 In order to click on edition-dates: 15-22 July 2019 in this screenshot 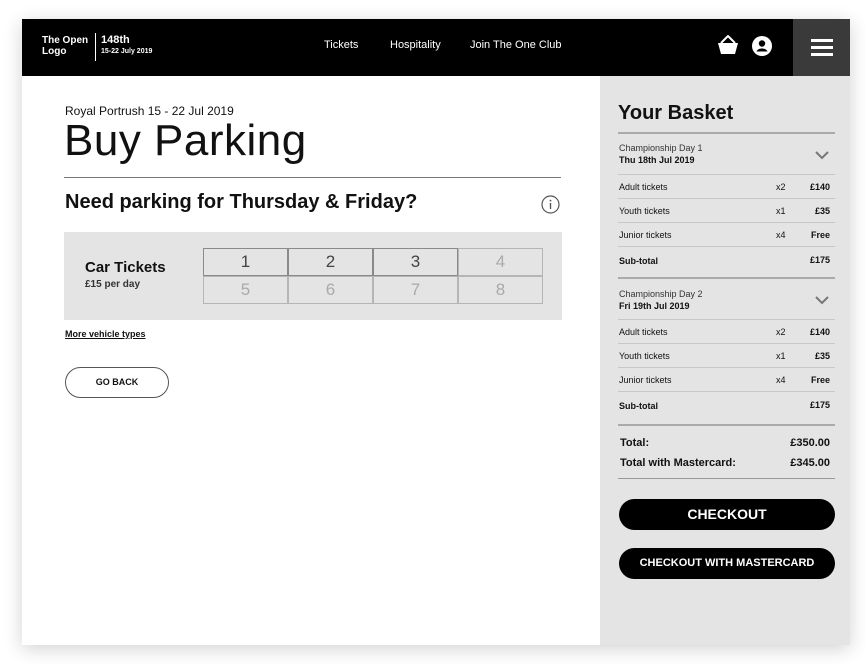, I will do `click(127, 51)`.